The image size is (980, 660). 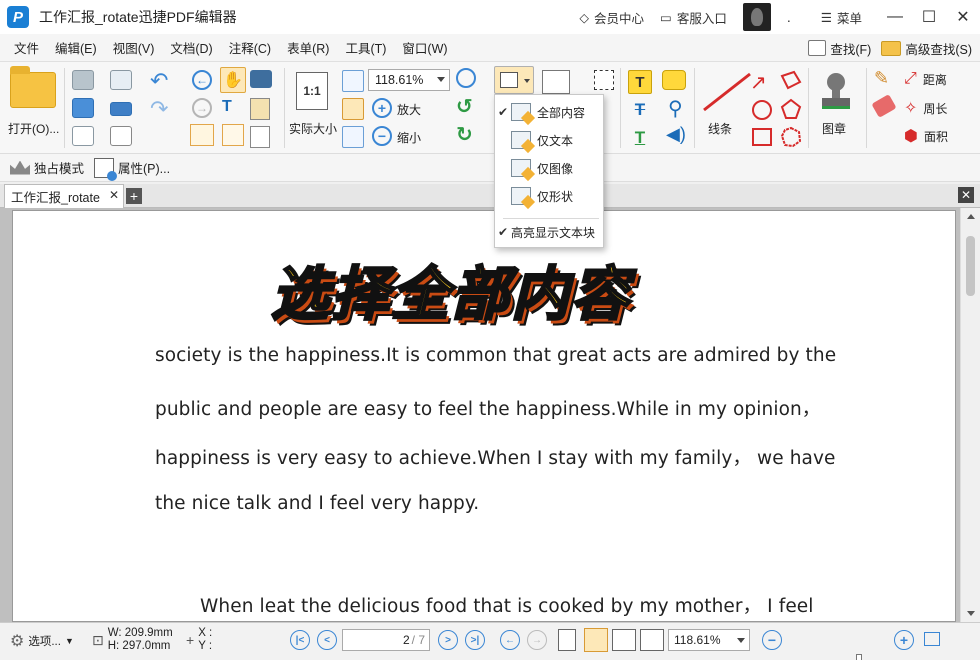 I want to click on menu-window: 窗口(W), so click(x=424, y=47).